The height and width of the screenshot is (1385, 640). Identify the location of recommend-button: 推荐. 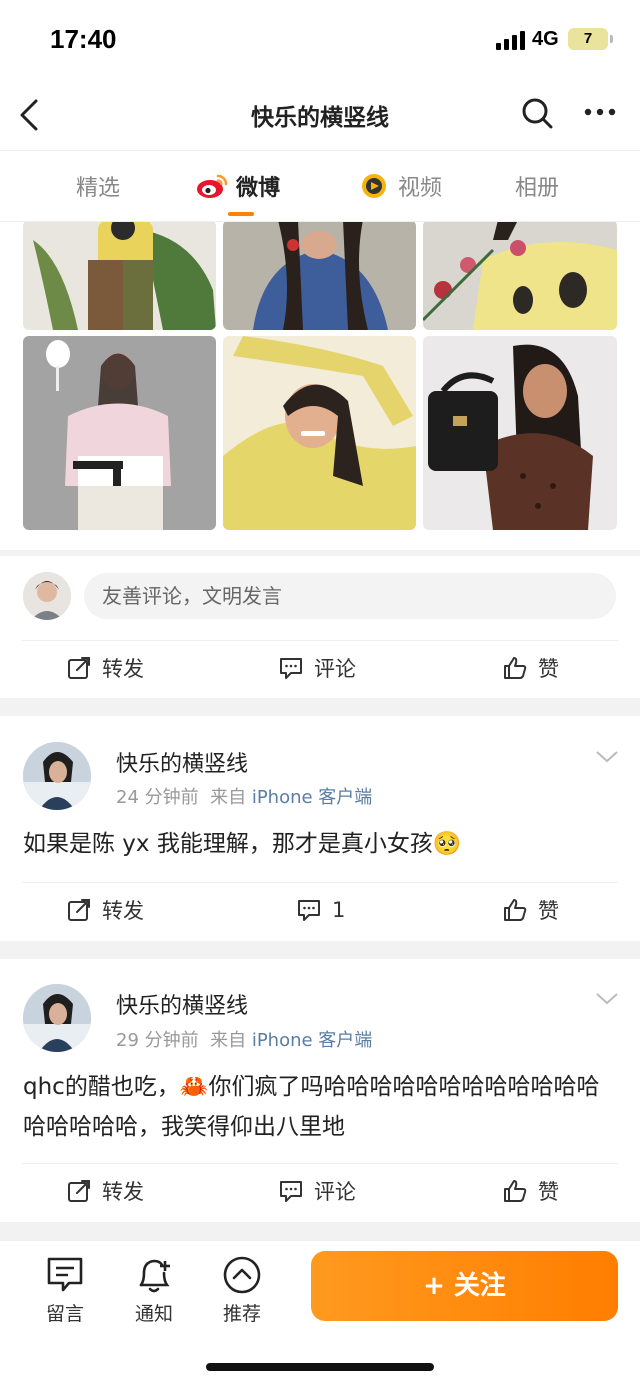
(242, 1289).